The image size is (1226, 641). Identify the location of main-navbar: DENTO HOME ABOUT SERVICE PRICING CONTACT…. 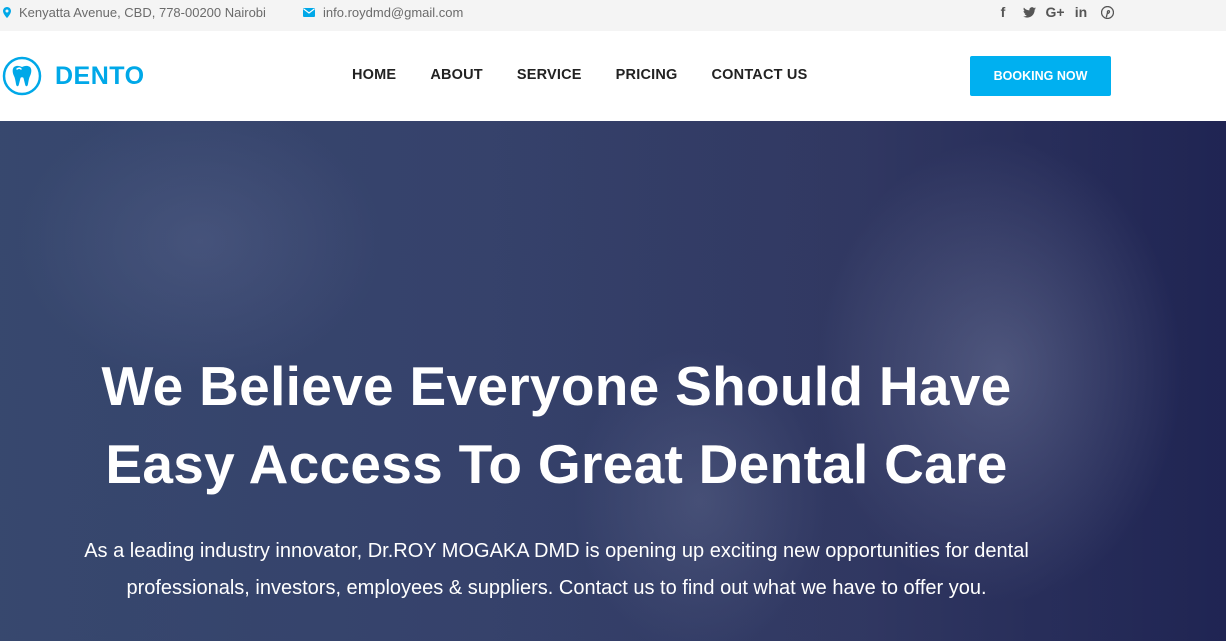
(613, 76).